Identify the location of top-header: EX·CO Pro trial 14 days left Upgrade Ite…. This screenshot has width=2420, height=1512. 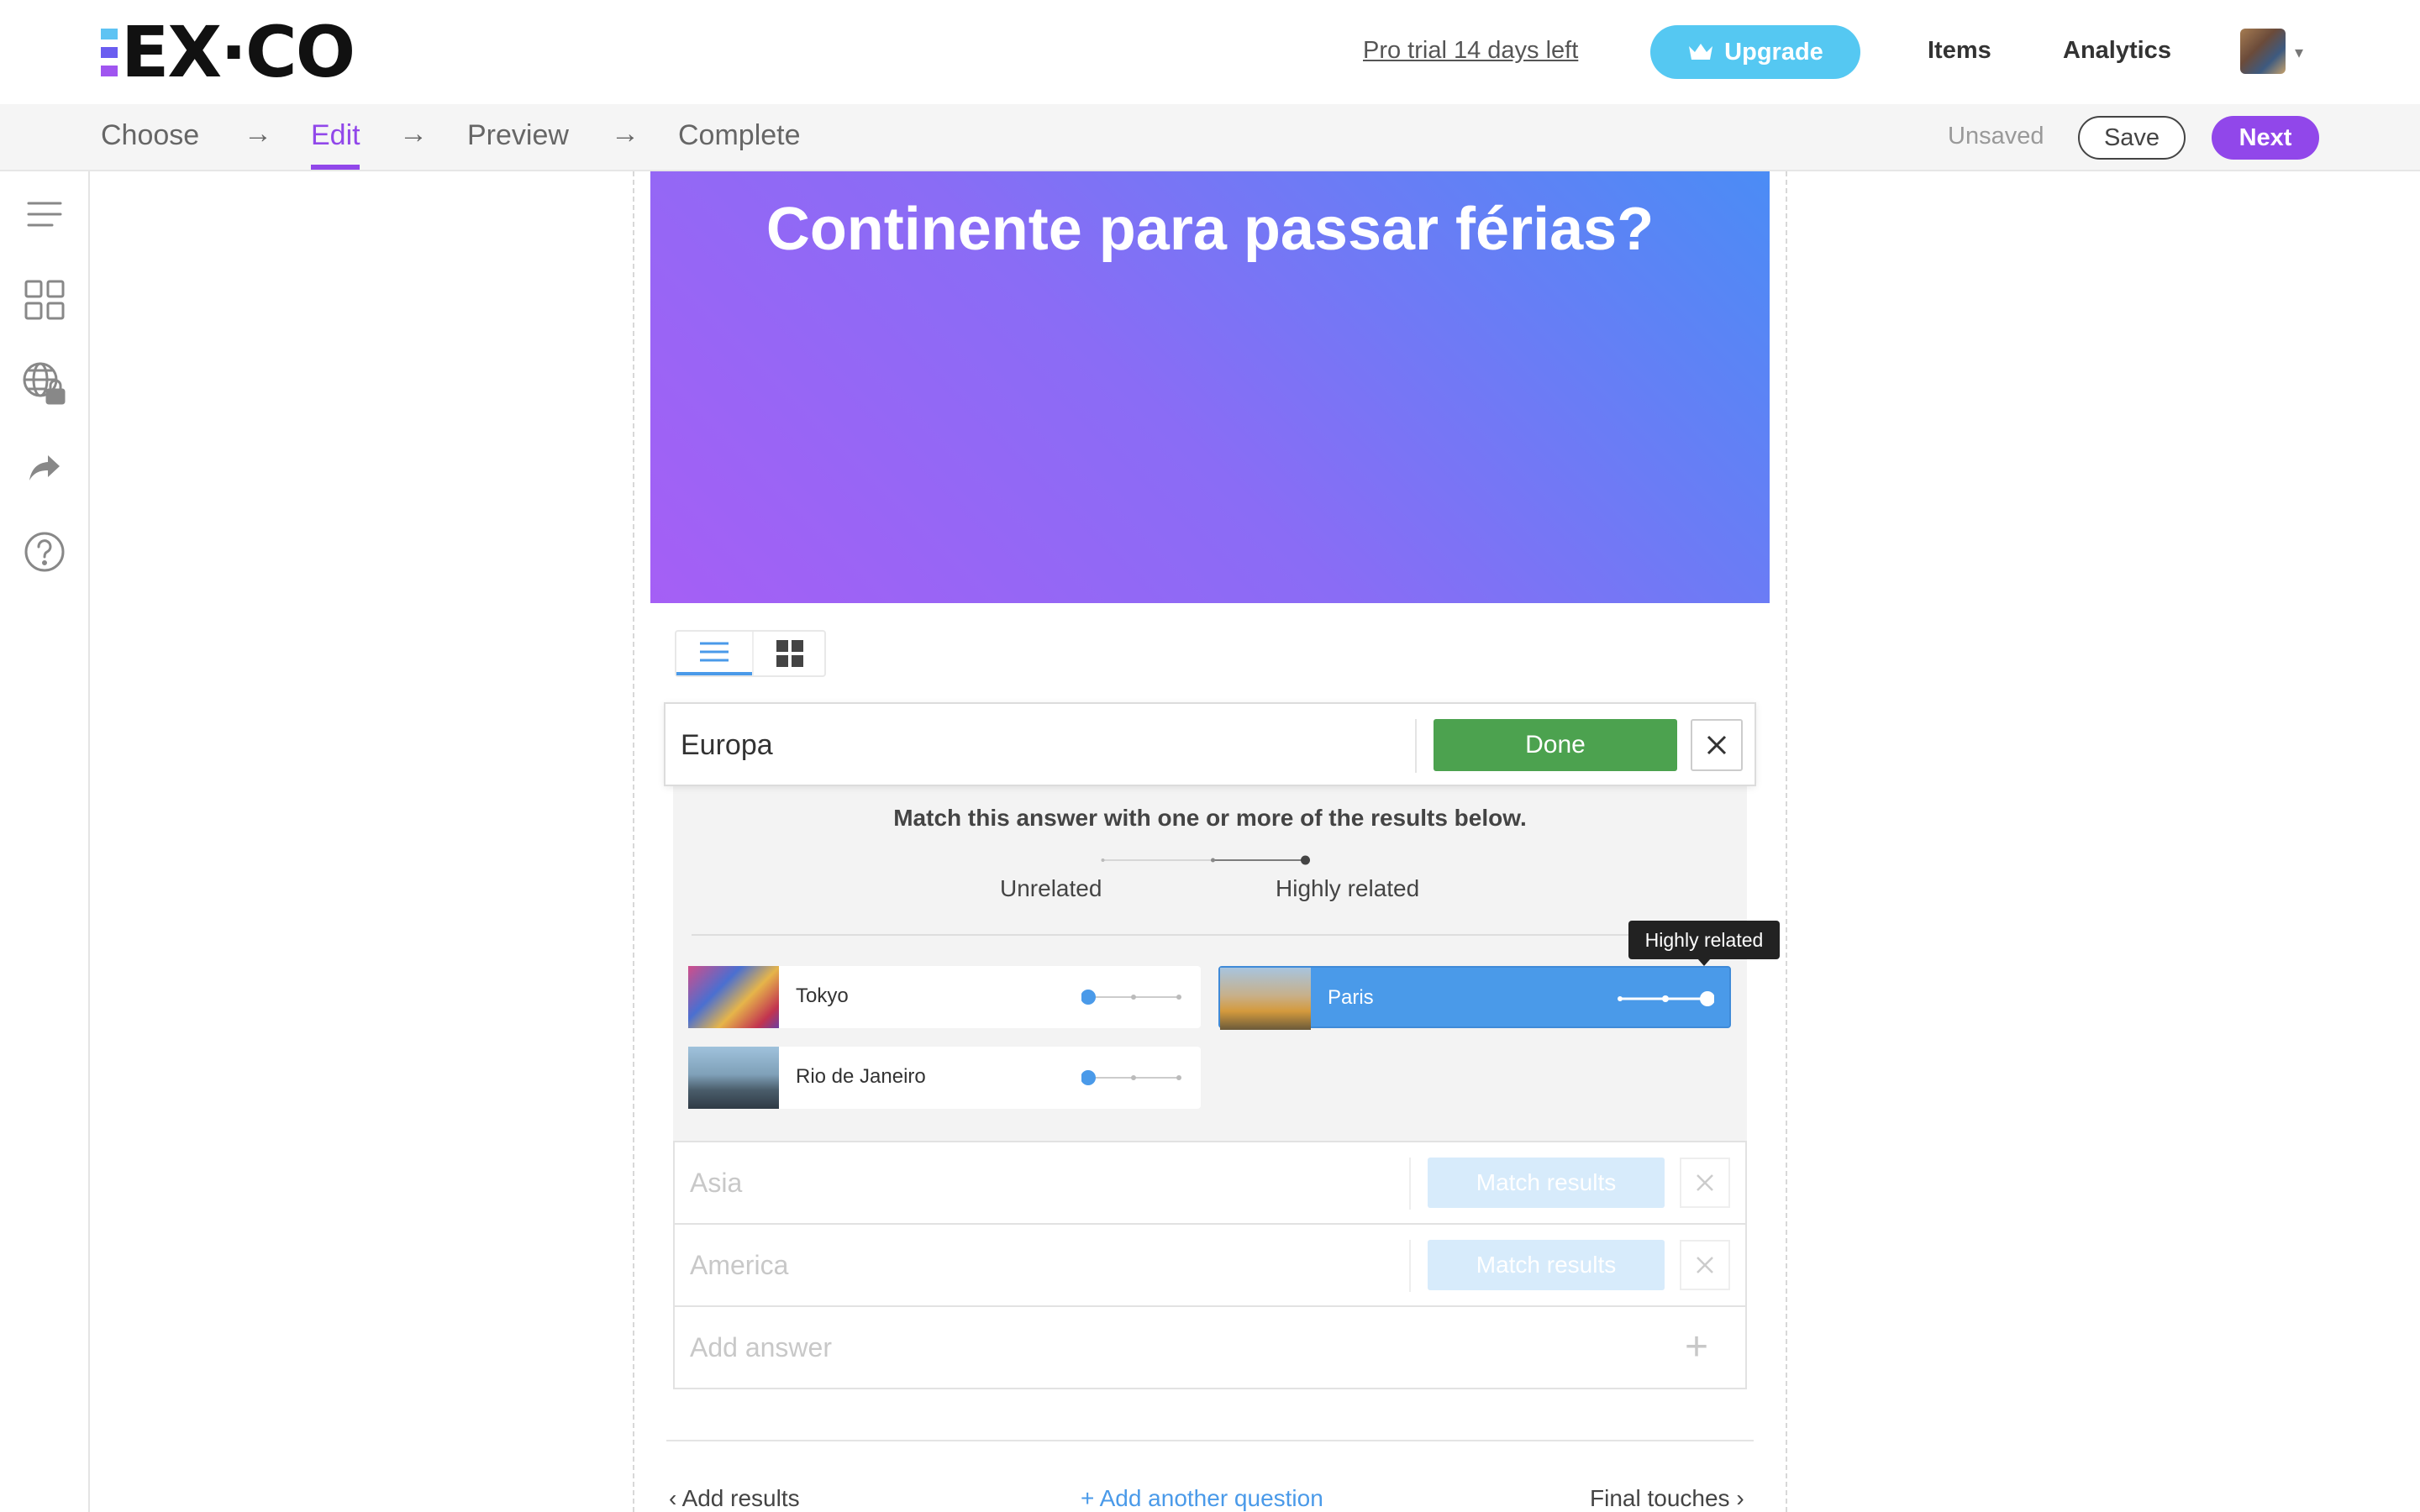
(1210, 52).